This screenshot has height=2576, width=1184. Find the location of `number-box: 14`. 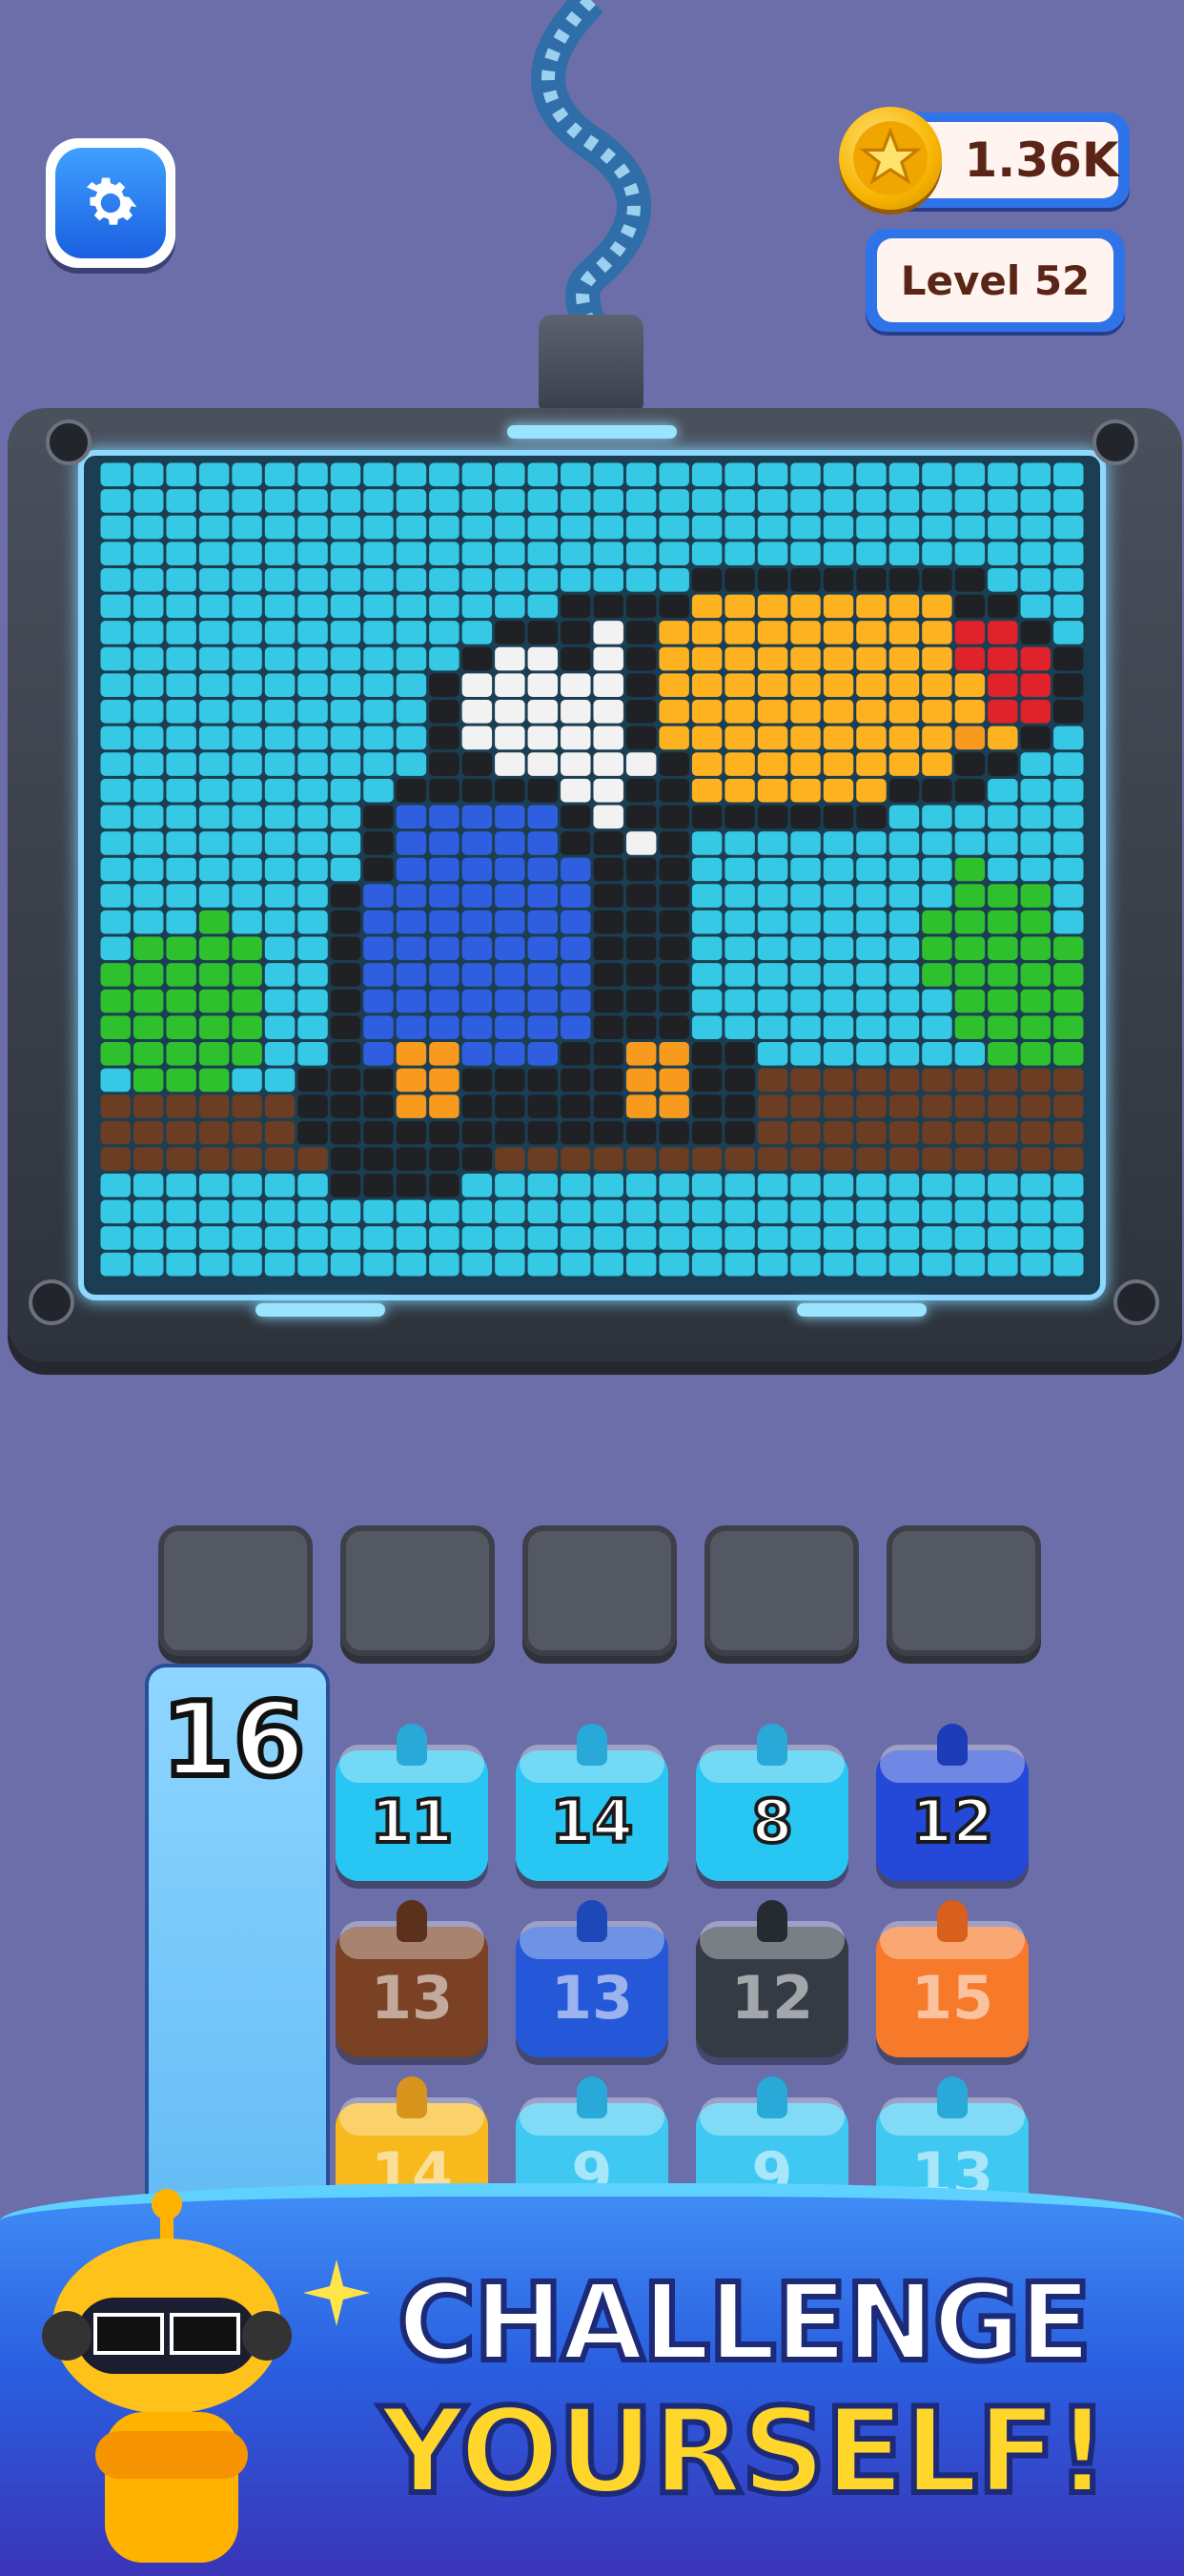

number-box: 14 is located at coordinates (592, 1803).